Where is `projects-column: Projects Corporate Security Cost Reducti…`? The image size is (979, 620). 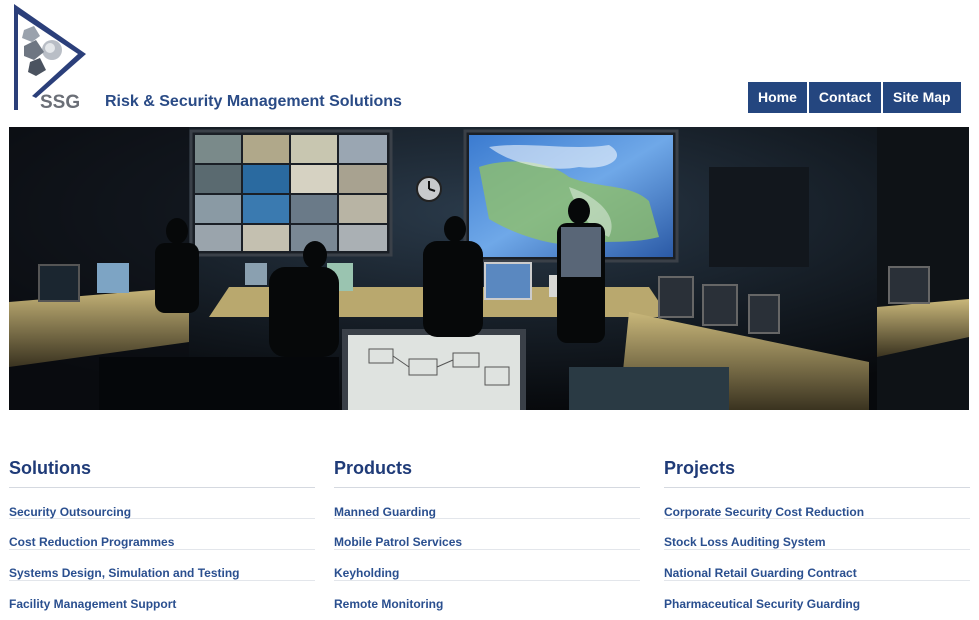
projects-column: Projects Corporate Security Cost Reducti… is located at coordinates (817, 534).